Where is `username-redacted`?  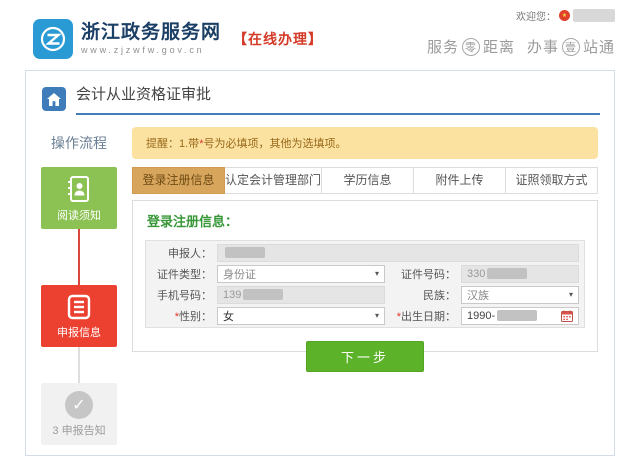
username-redacted is located at coordinates (594, 15).